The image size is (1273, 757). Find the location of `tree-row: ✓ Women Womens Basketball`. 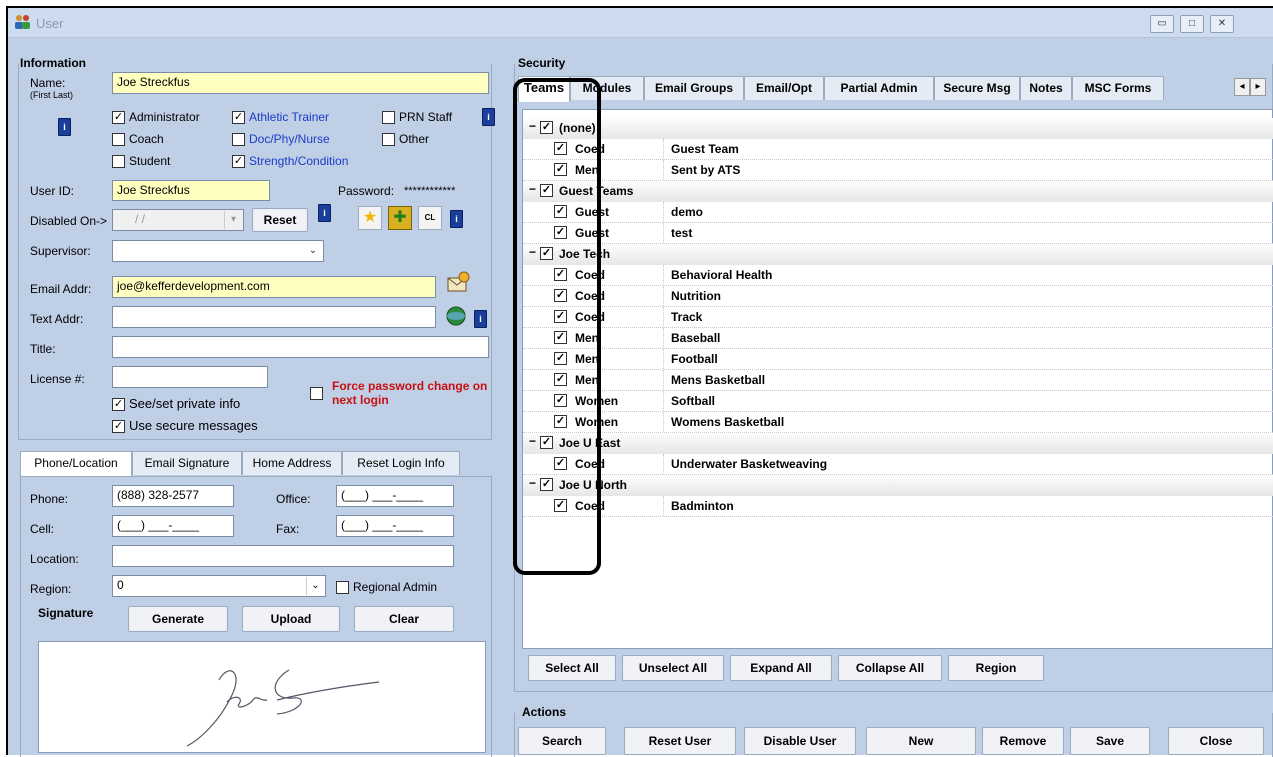

tree-row: ✓ Women Womens Basketball is located at coordinates (898, 422).